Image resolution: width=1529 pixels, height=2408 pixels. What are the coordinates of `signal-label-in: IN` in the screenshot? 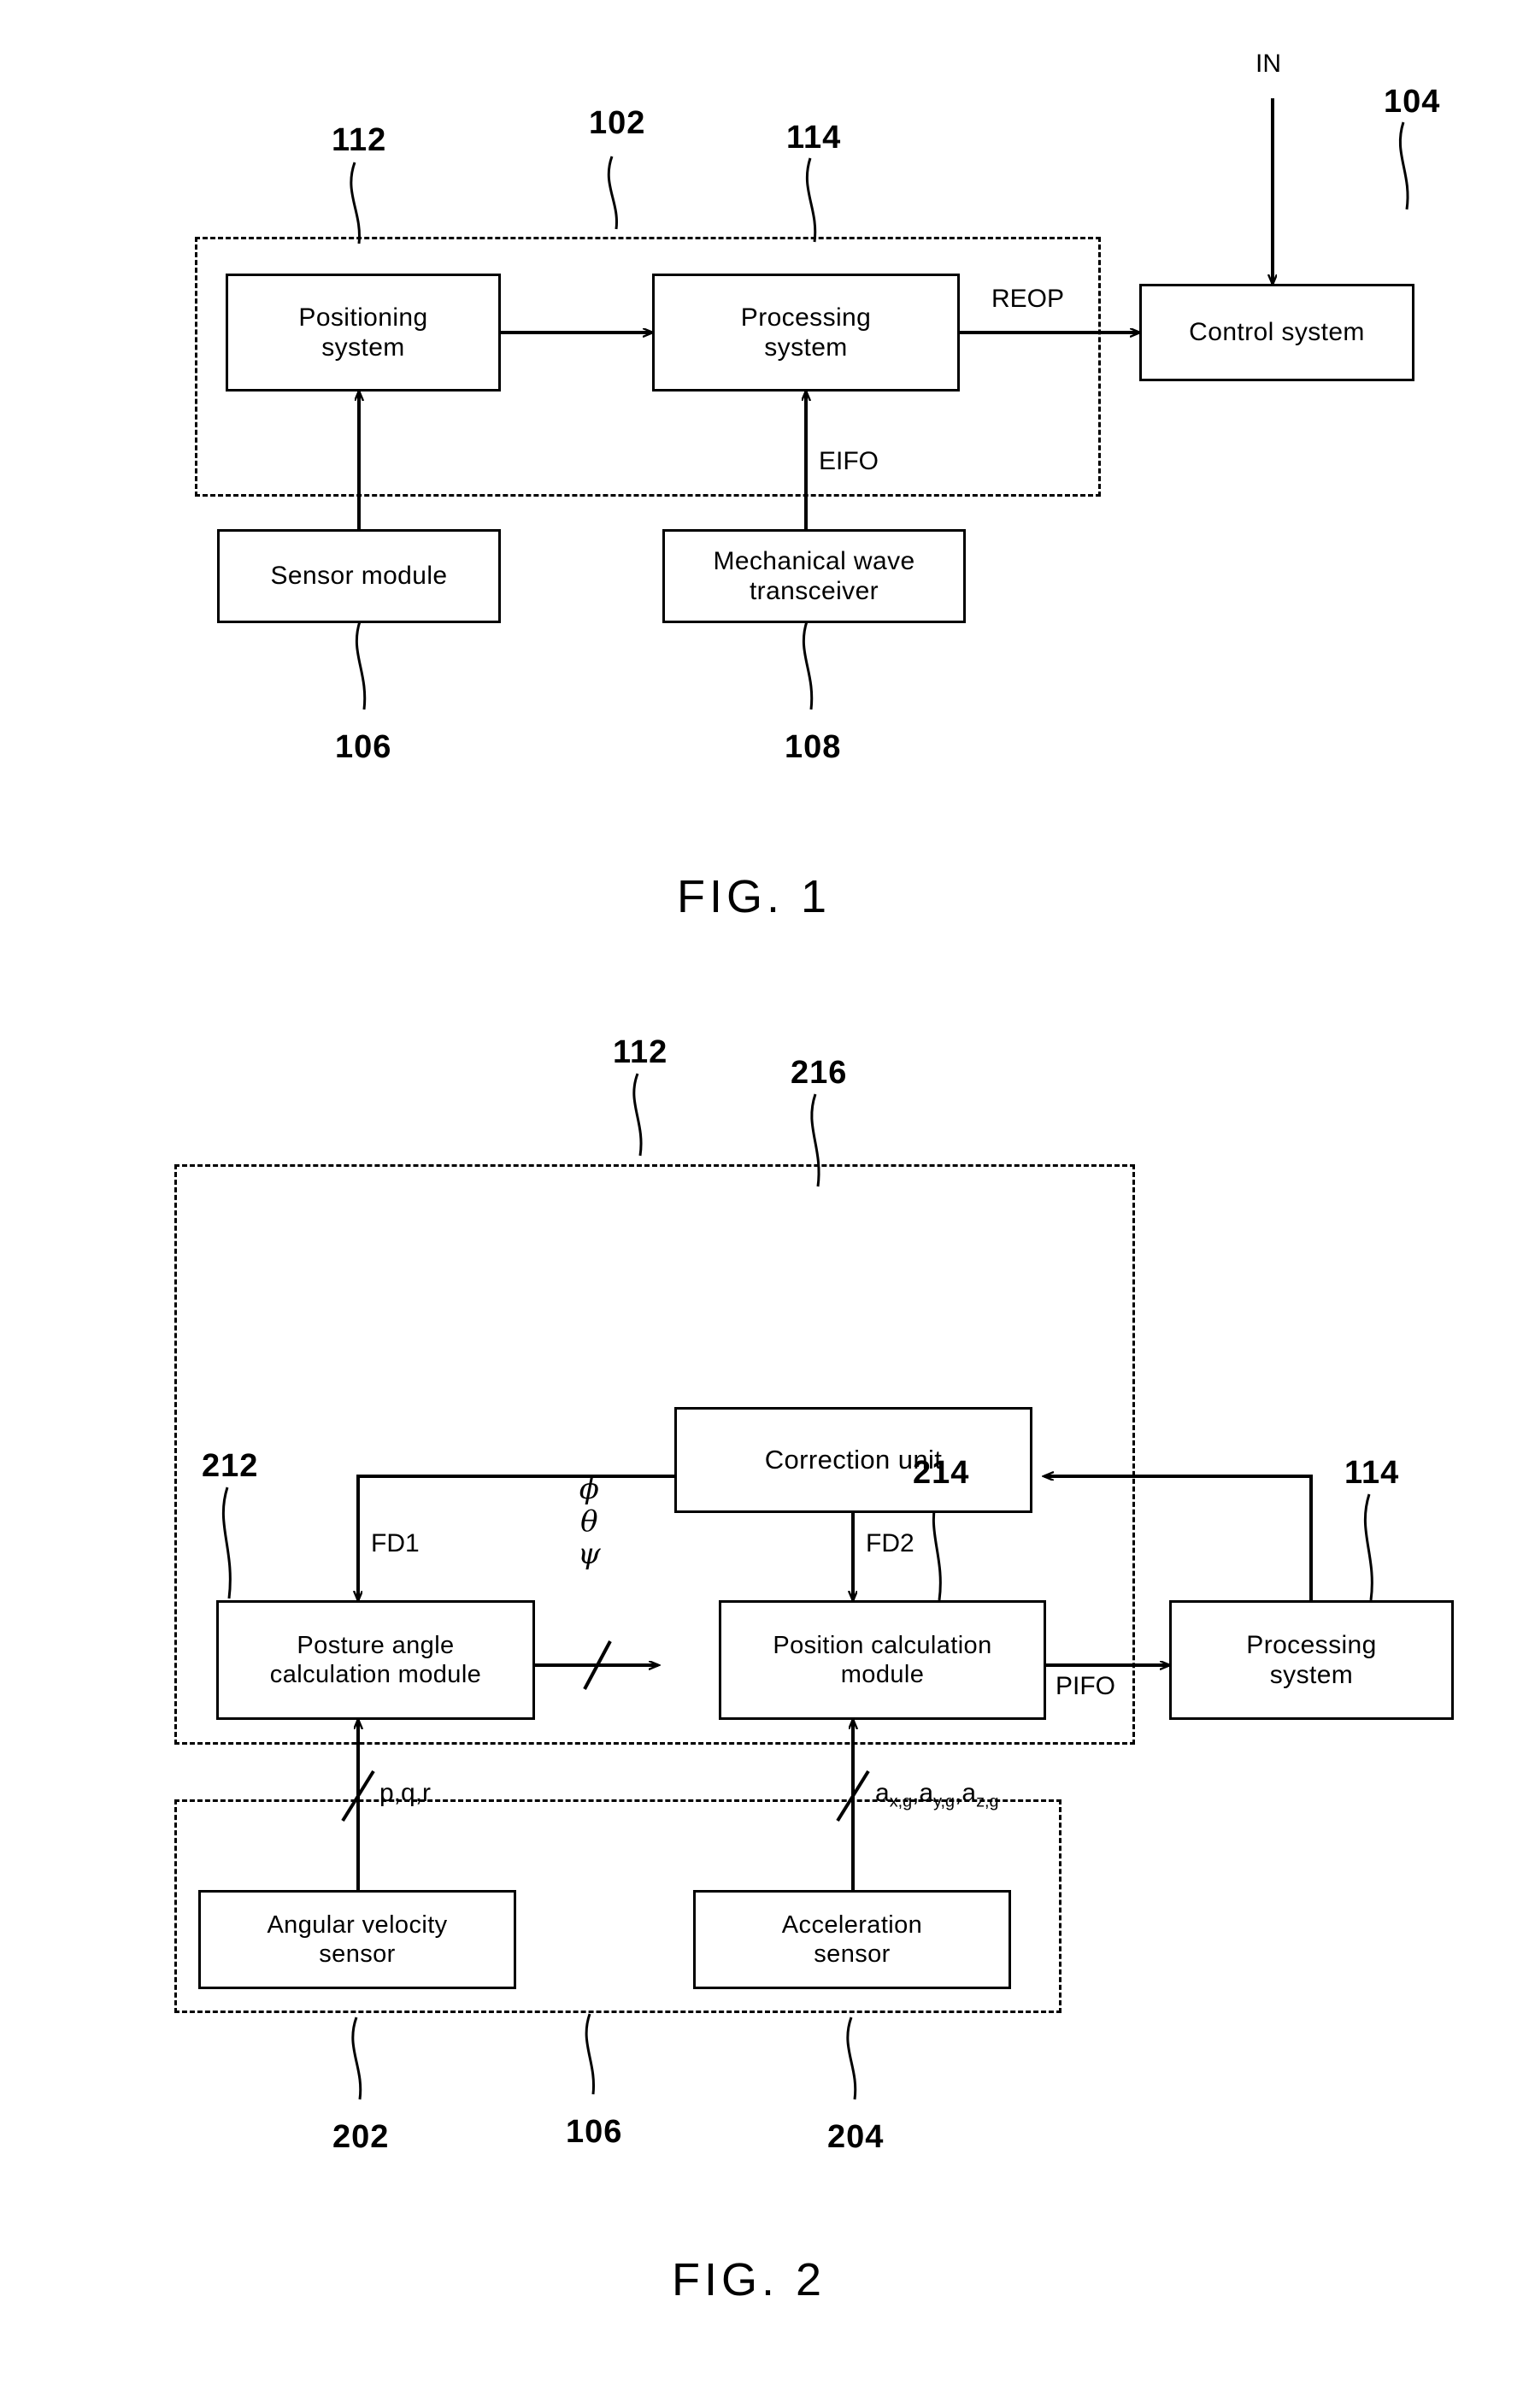 It's located at (1268, 64).